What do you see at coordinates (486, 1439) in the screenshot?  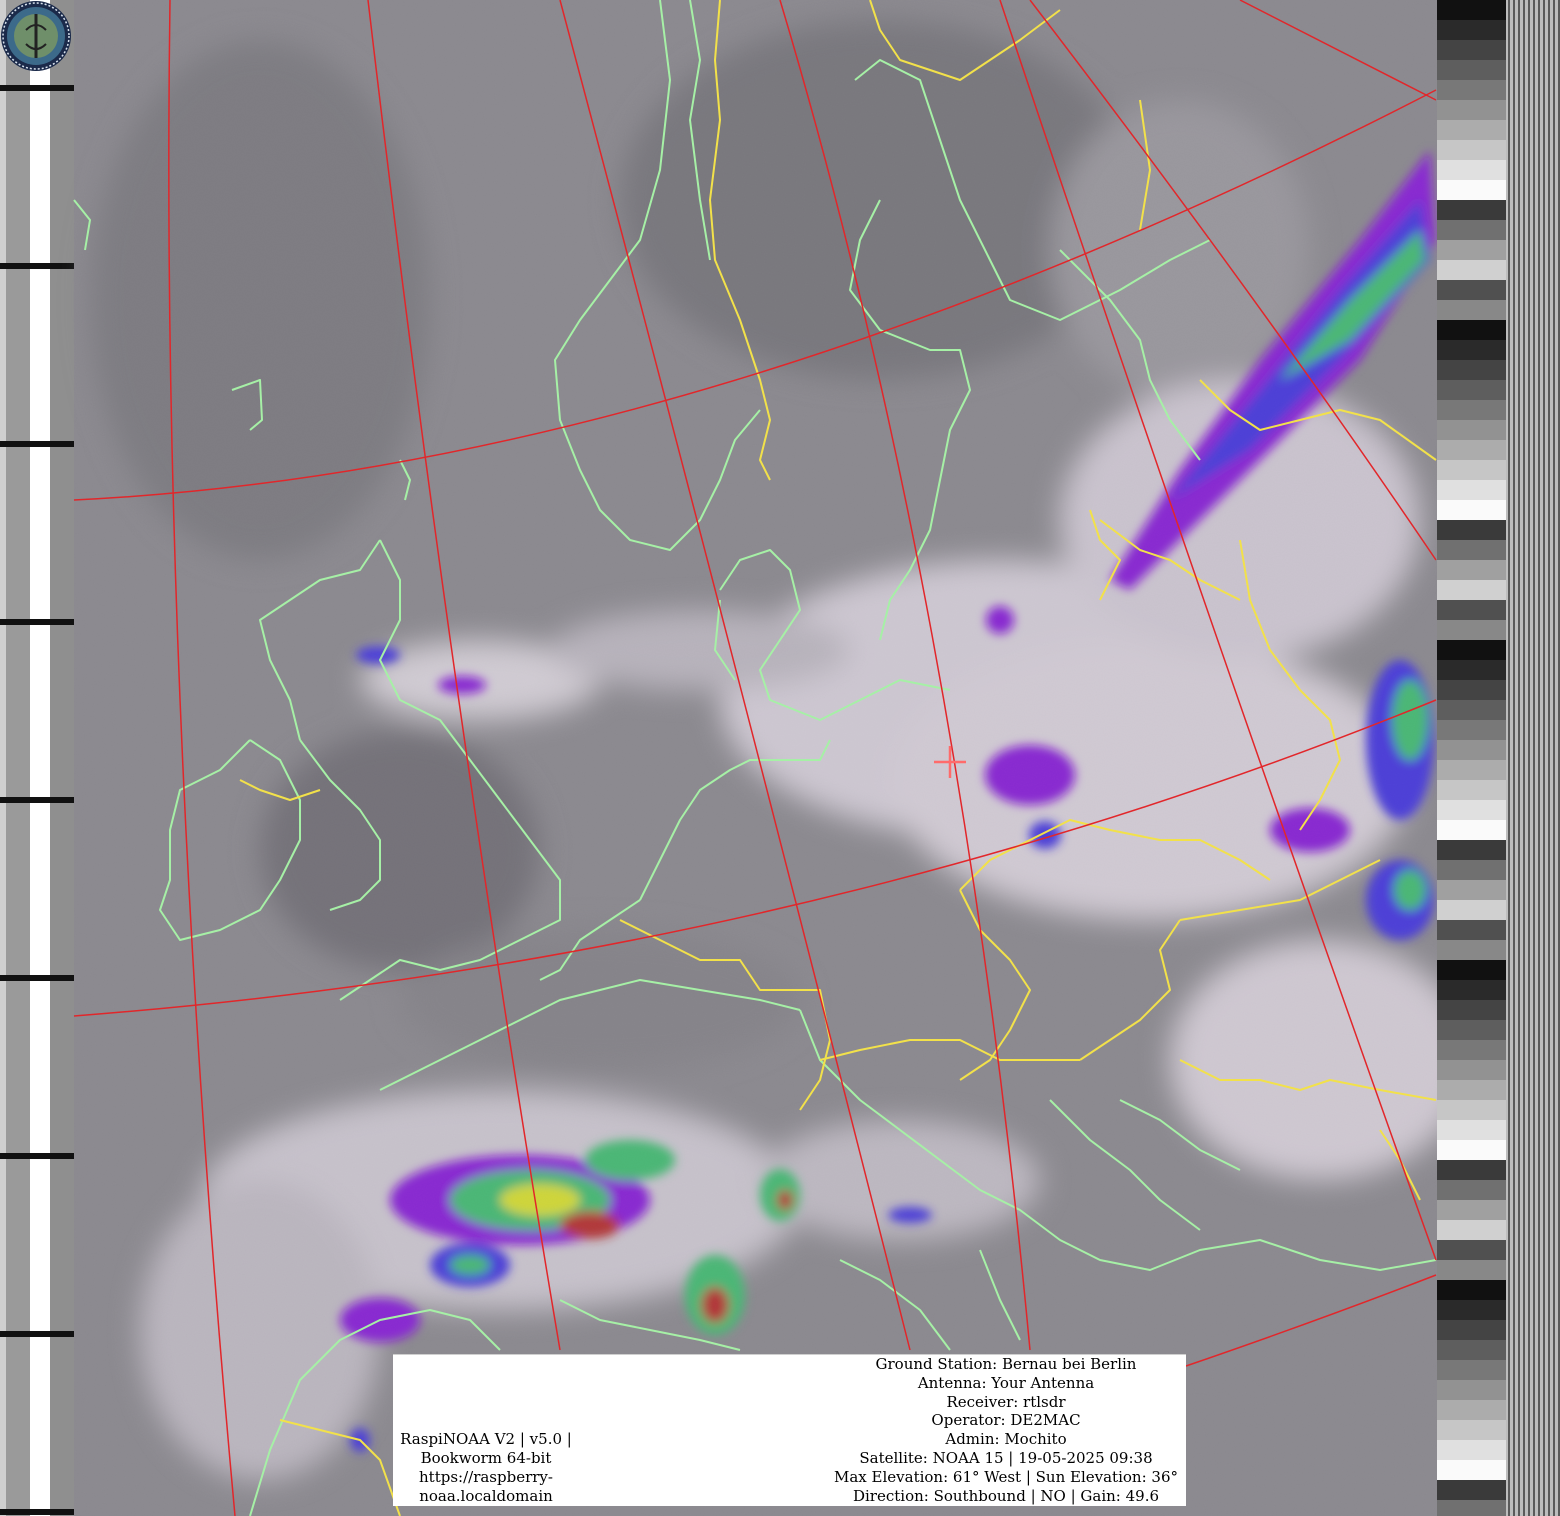 I see `software-line-1: RaspiNOAA V2 | v5.0 |` at bounding box center [486, 1439].